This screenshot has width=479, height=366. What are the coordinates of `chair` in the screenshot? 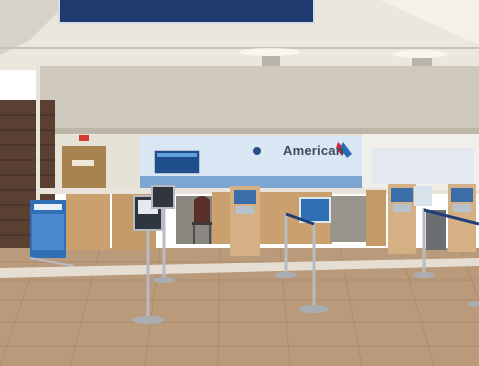 It's located at (202, 209).